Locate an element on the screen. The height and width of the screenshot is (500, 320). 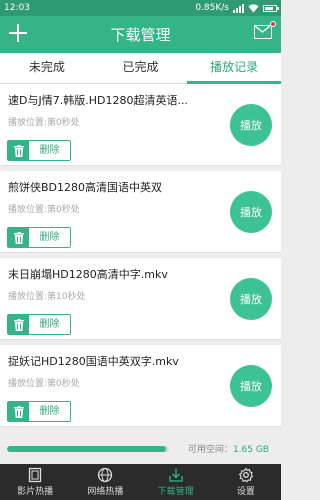
tab-bar: 未完成 已完成 播放记录 is located at coordinates (140, 68).